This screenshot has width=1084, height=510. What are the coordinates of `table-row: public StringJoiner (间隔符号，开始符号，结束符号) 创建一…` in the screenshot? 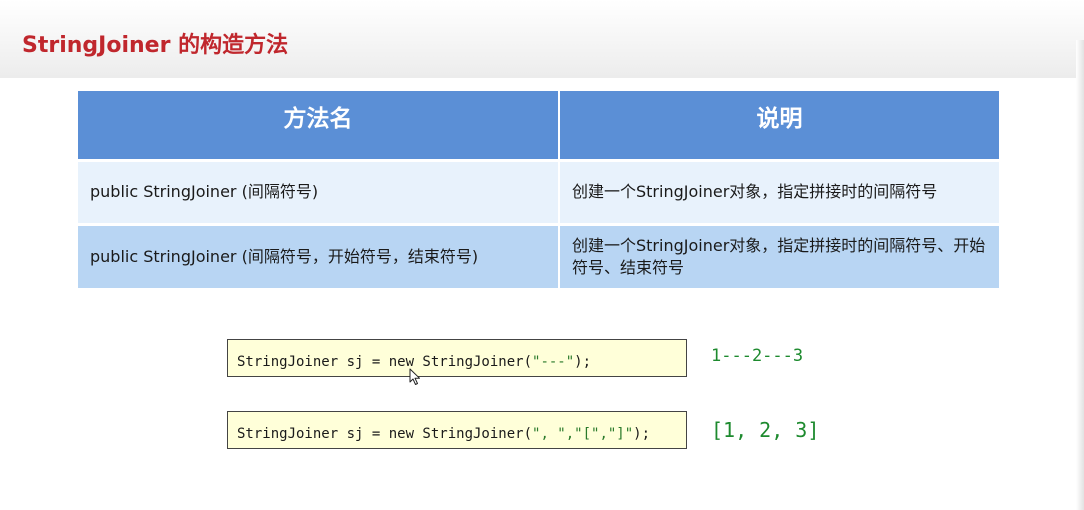 It's located at (538, 255).